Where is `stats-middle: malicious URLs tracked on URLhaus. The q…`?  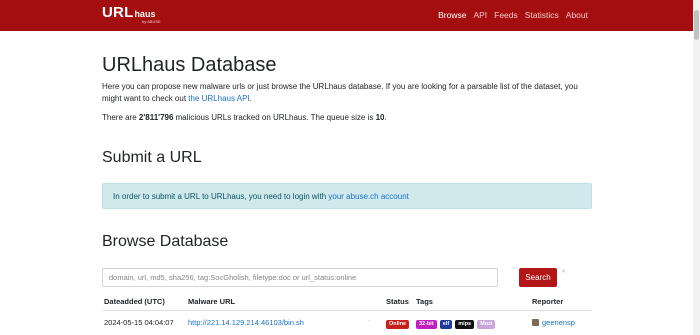
stats-middle: malicious URLs tracked on URLhaus. The q… is located at coordinates (274, 117).